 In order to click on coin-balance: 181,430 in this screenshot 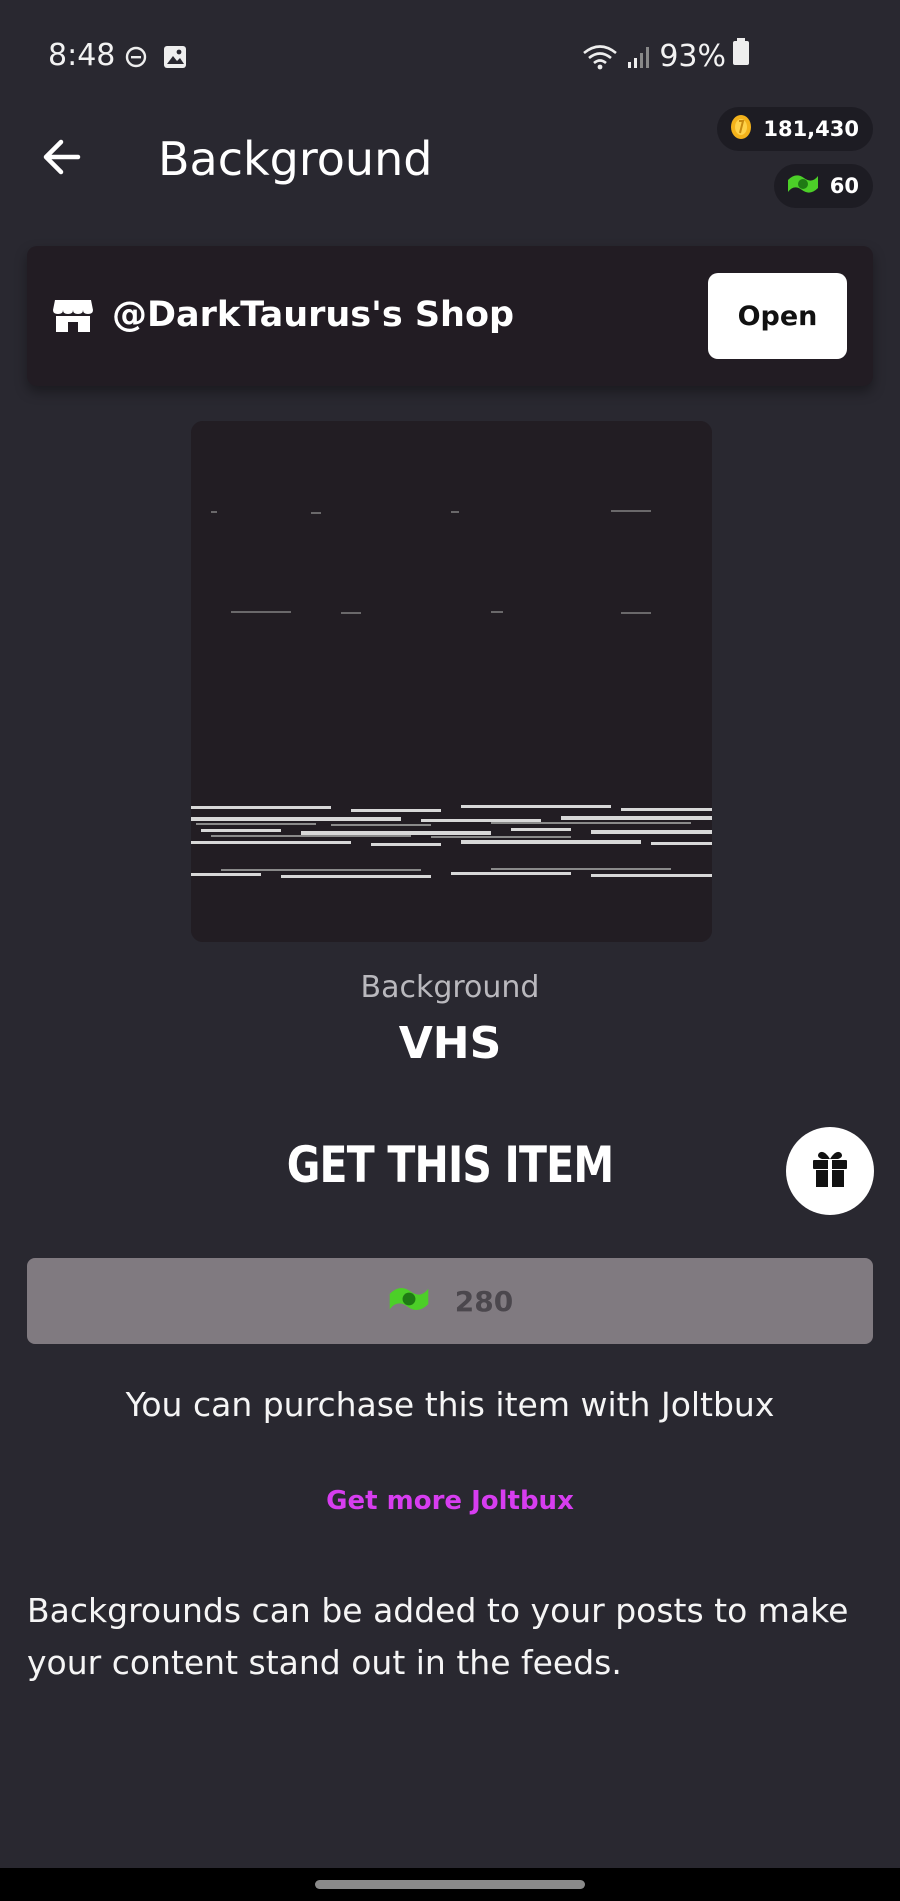, I will do `click(795, 129)`.